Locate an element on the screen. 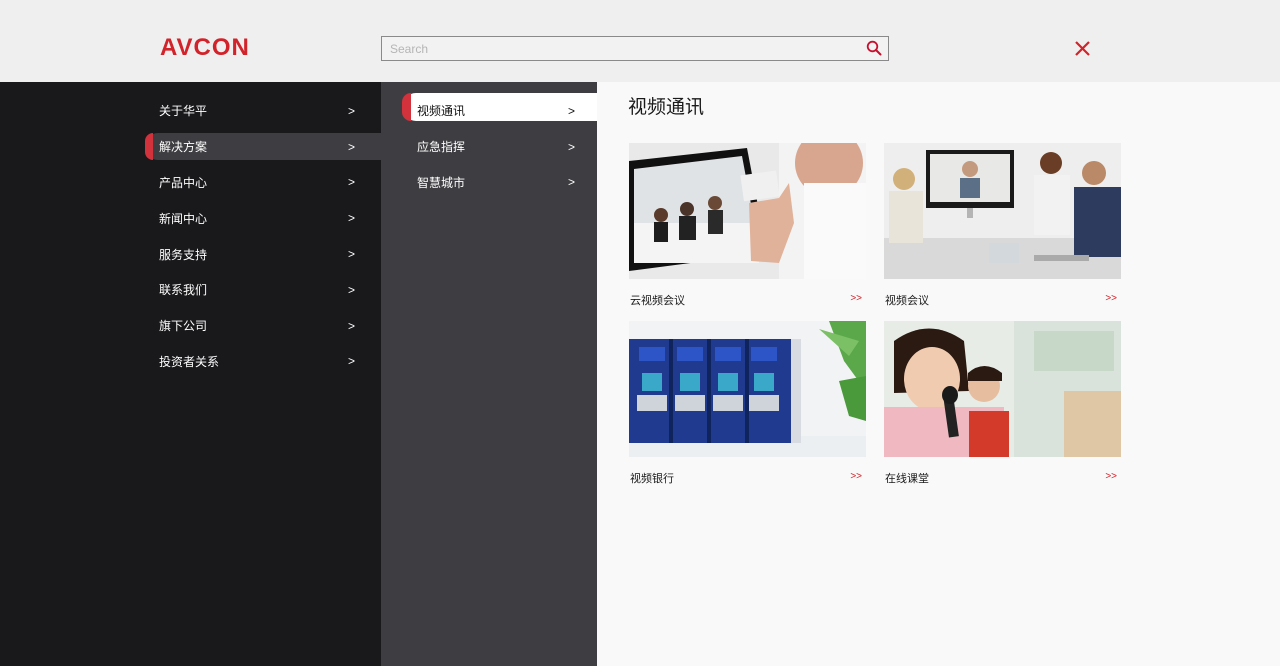 The width and height of the screenshot is (1280, 666). close-icon is located at coordinates (1082, 48).